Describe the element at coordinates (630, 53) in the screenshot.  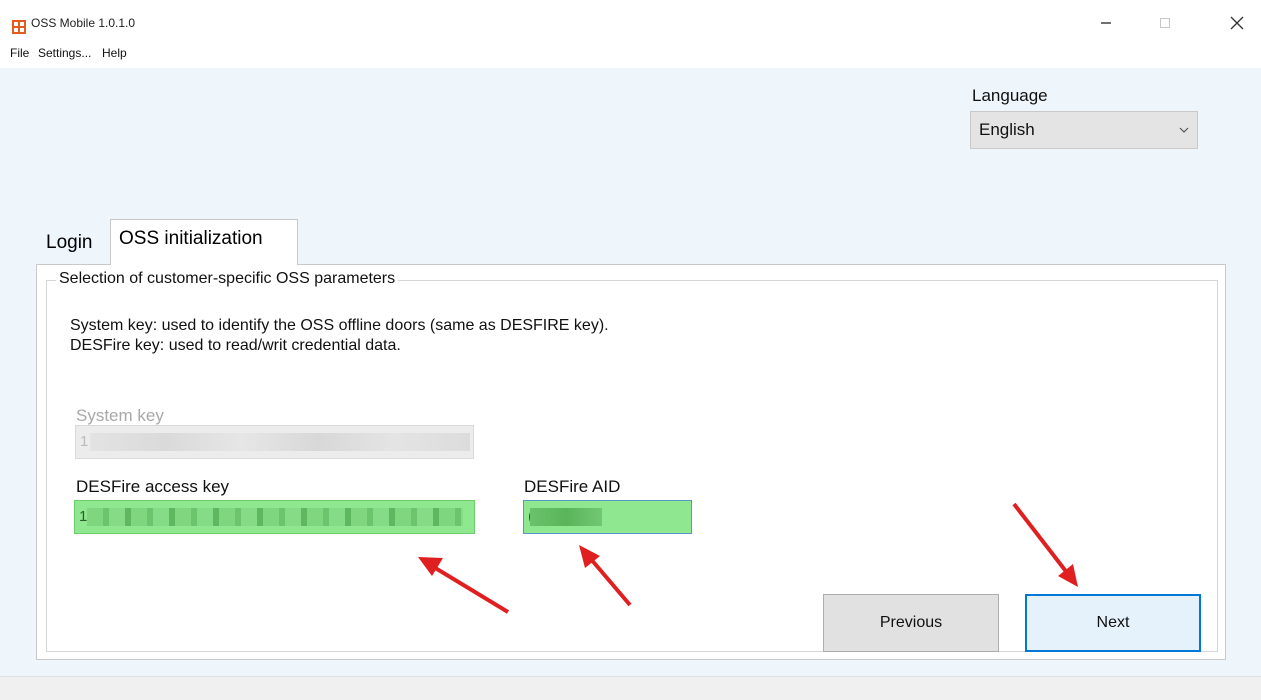
I see `menu-bar: File Settings... Help` at that location.